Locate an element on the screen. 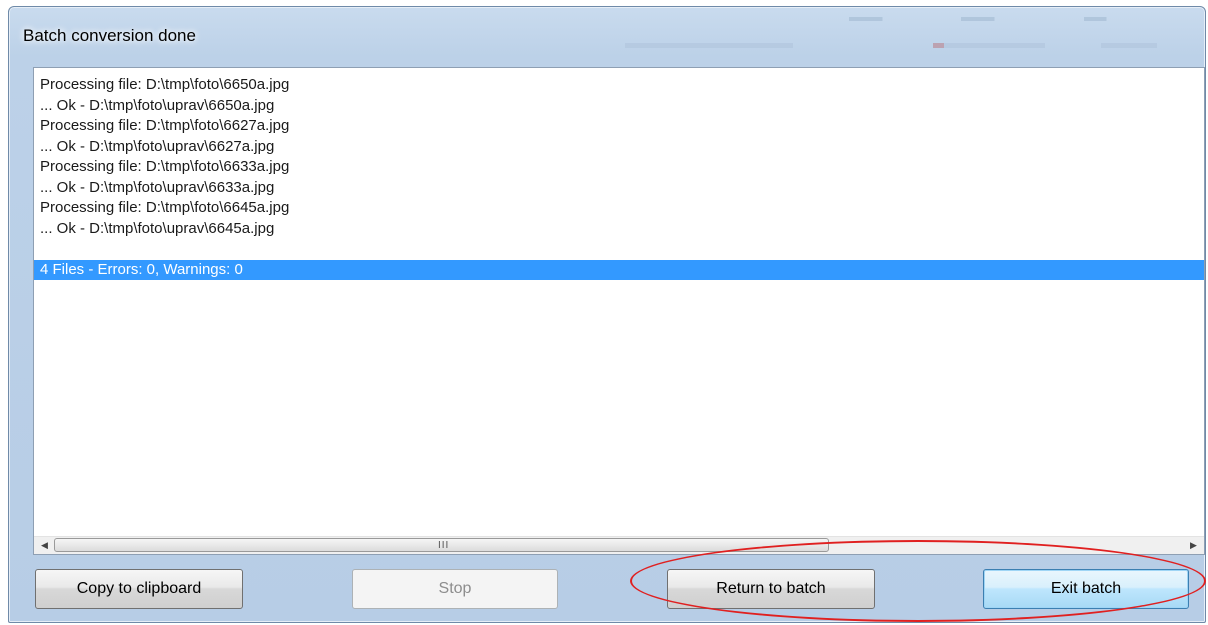 Image resolution: width=1208 pixels, height=625 pixels. horizontal-scrollbar: ◀ III ▶ is located at coordinates (619, 545).